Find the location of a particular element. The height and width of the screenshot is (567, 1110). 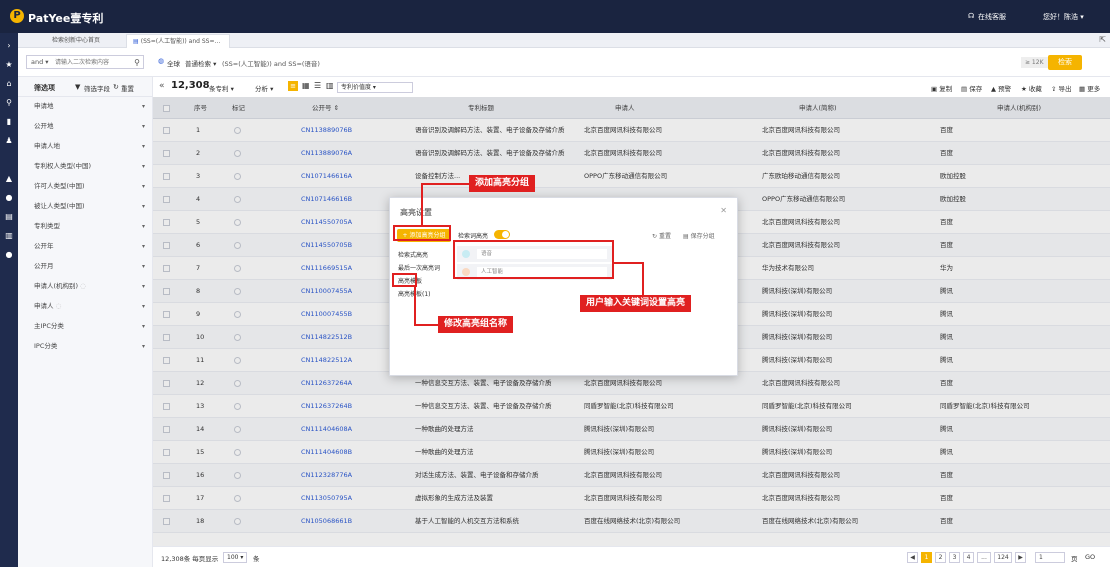

analyze-menu: 分析 ▾ is located at coordinates (264, 88).